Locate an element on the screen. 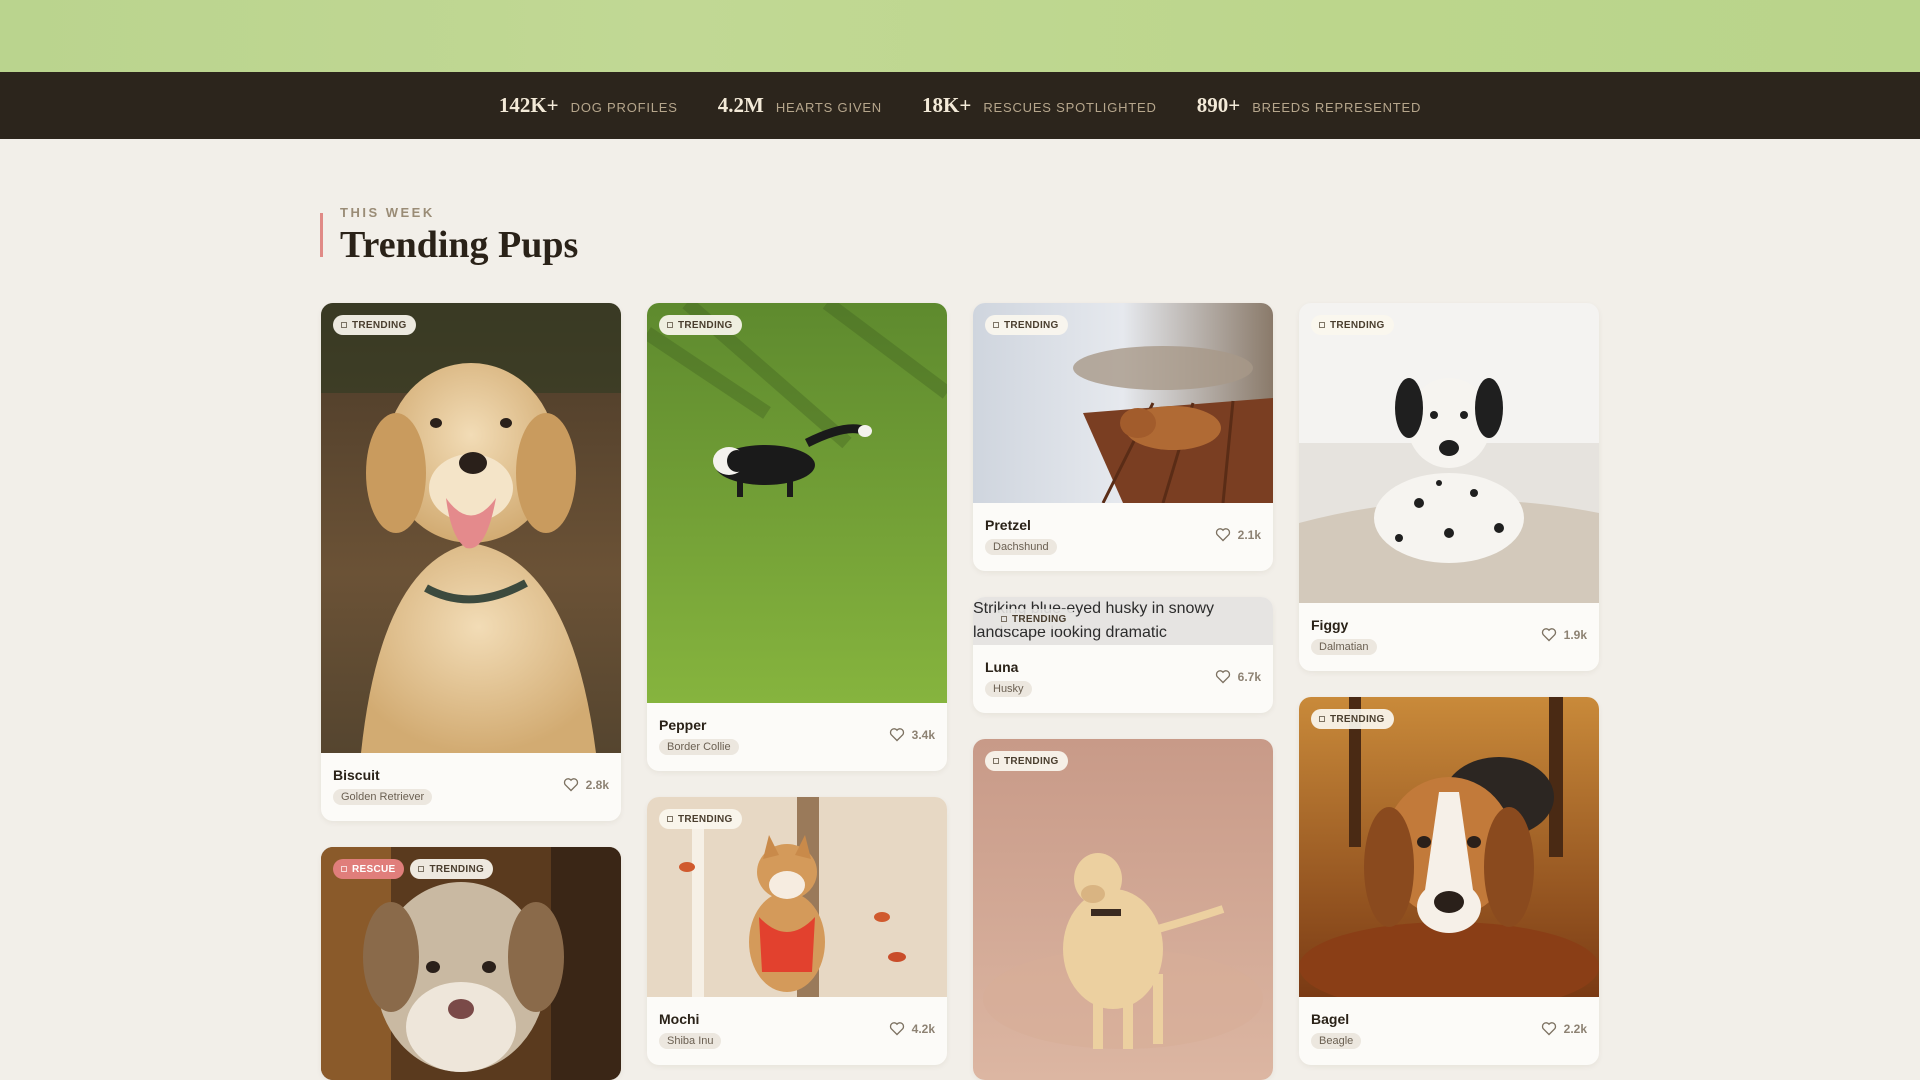 This screenshot has height=1080, width=1920. golden-retriever-image is located at coordinates (471, 528).